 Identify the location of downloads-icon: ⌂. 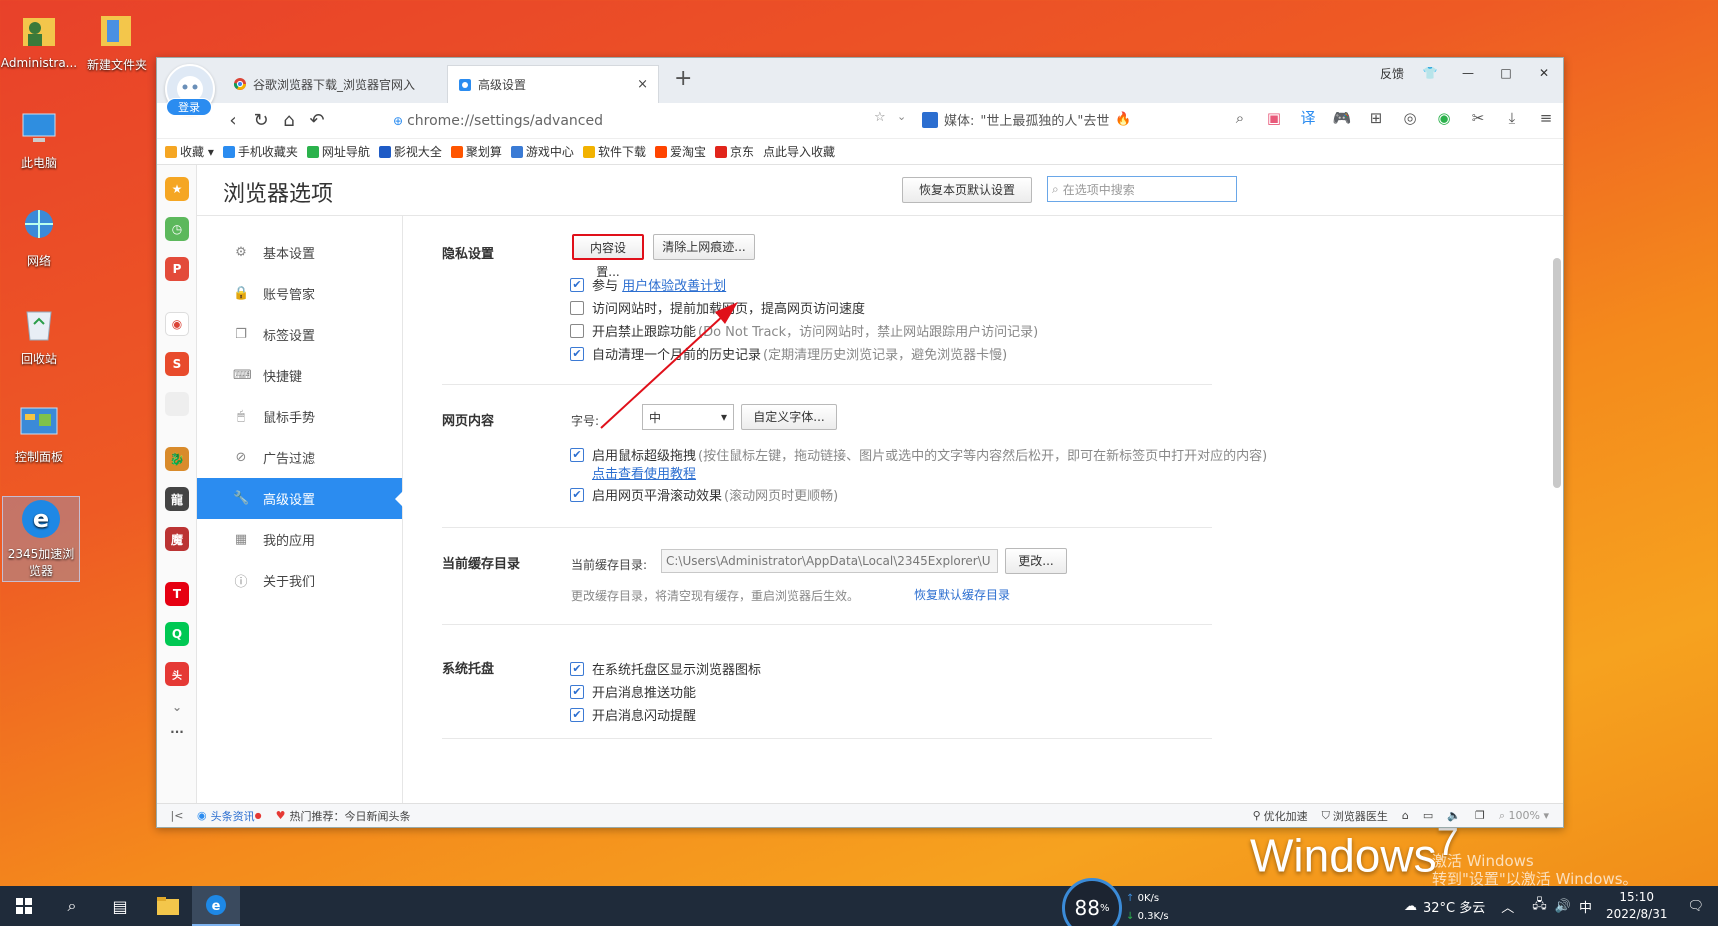
(1405, 815).